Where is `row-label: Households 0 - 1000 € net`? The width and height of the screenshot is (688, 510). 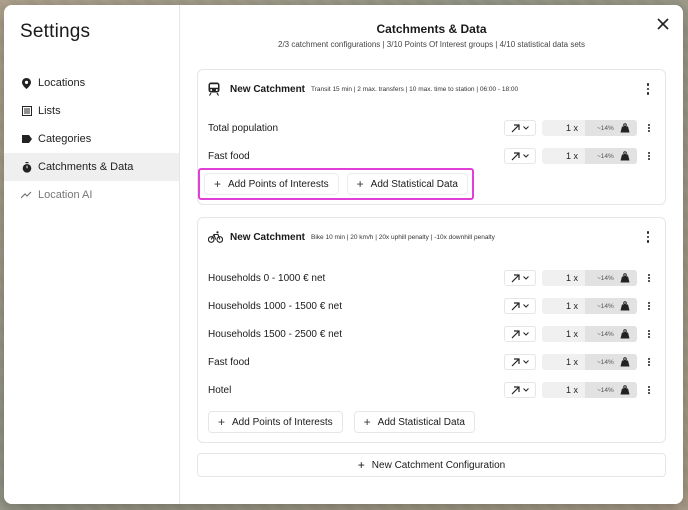 row-label: Households 0 - 1000 € net is located at coordinates (267, 278).